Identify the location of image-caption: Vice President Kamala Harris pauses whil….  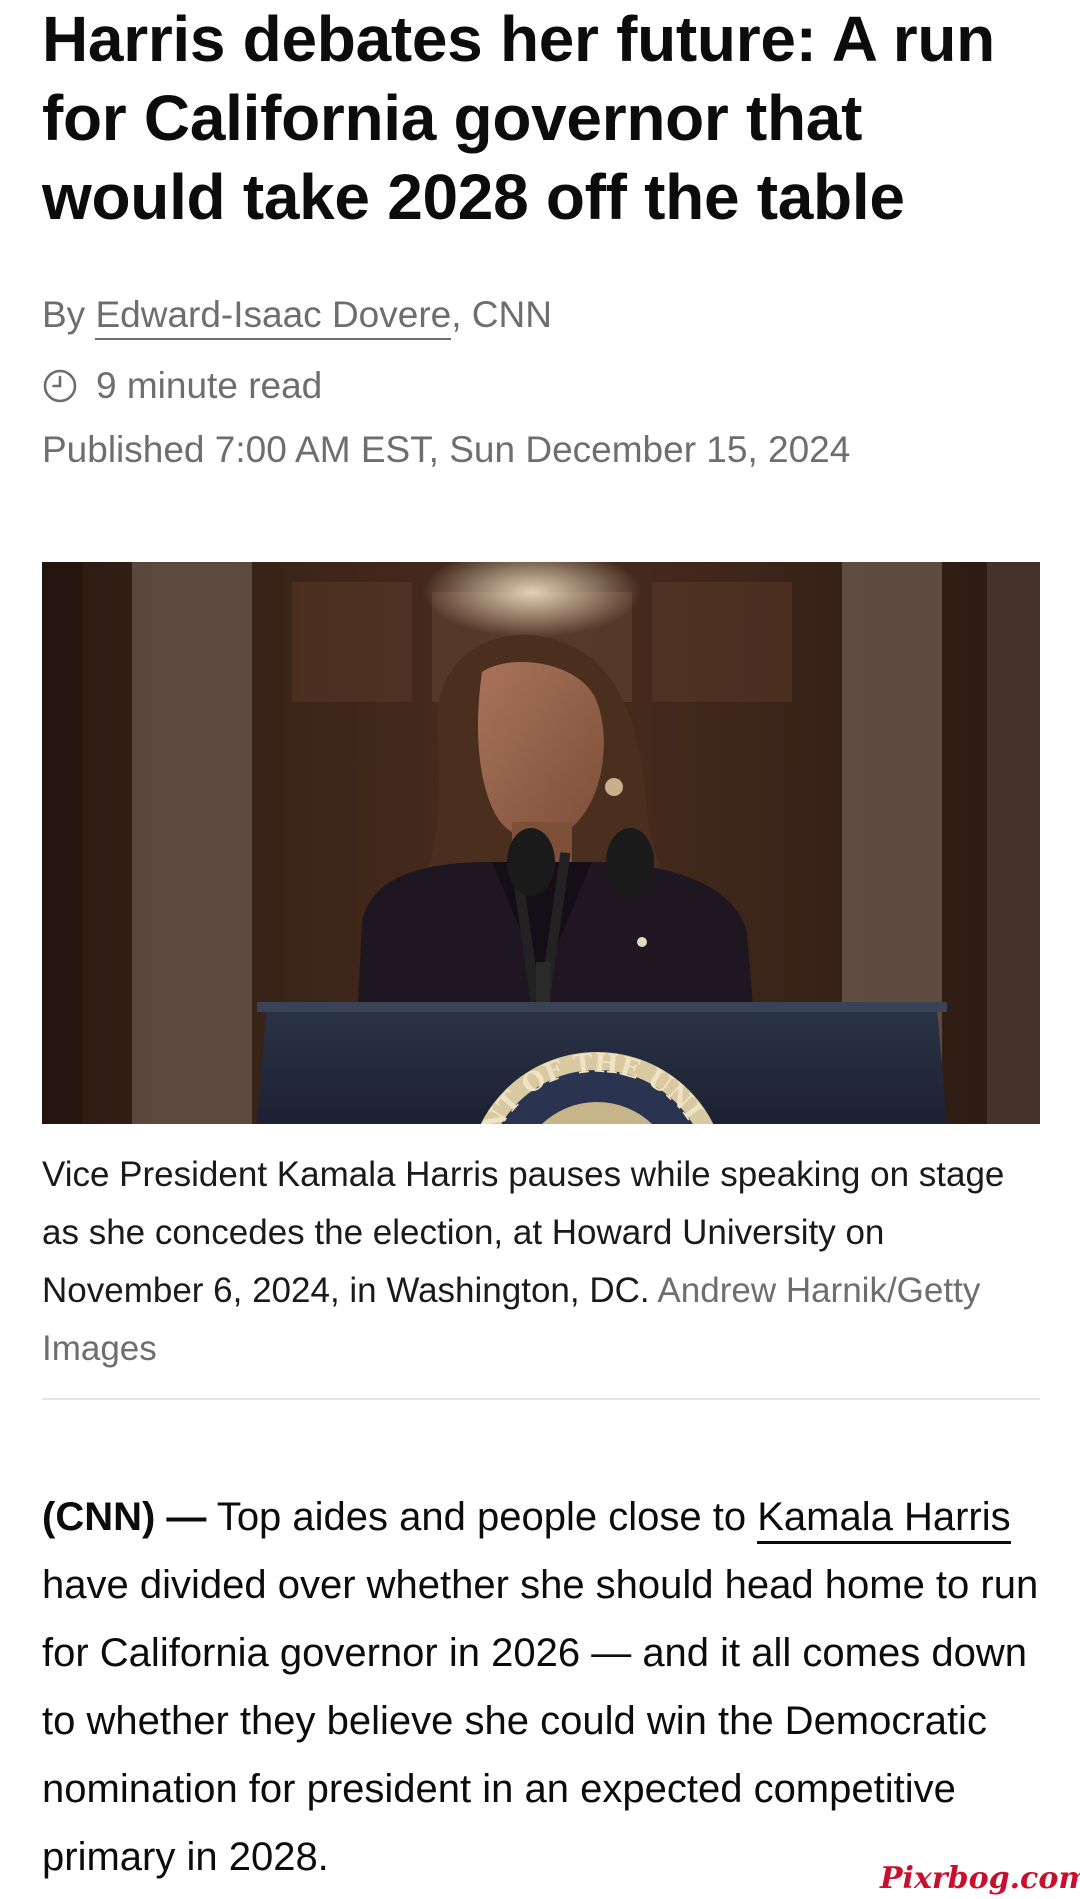
(541, 1262).